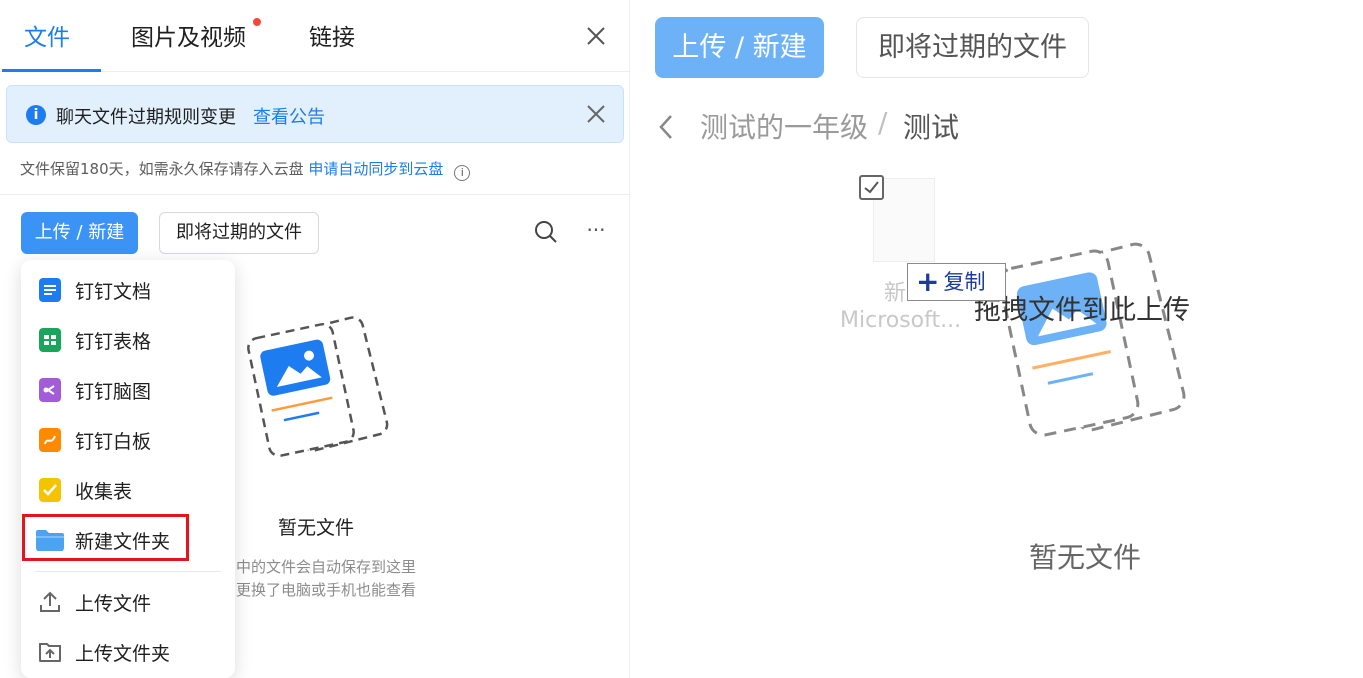 The image size is (1363, 678). Describe the element at coordinates (895, 293) in the screenshot. I see `dragged-file-name: 新` at that location.